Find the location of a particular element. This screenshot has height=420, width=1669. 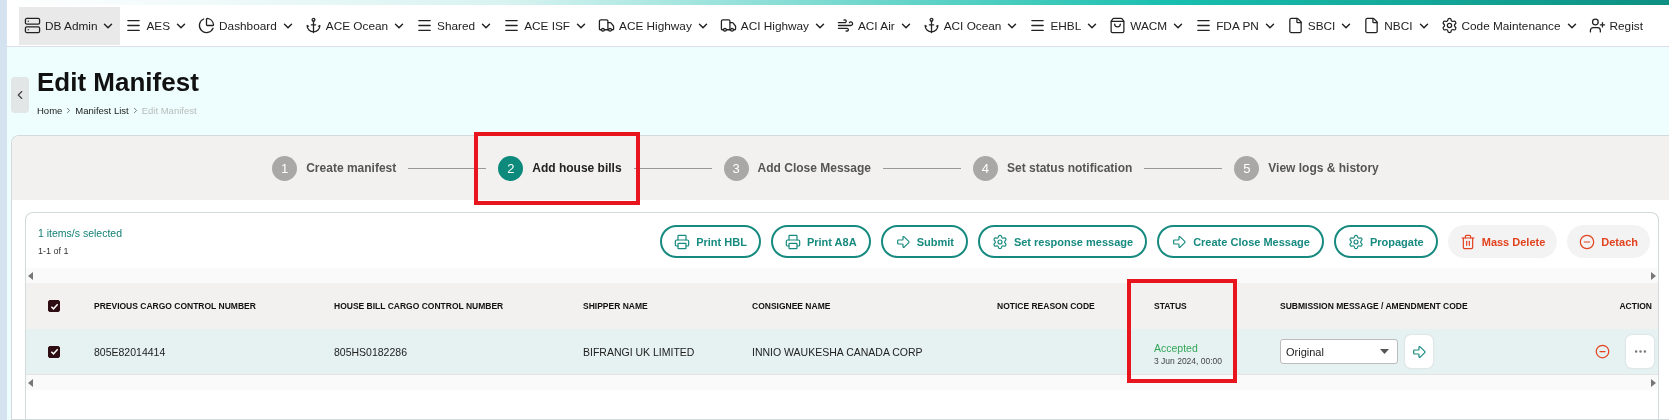

pagination-range: 1-1 of 1 is located at coordinates (54, 251).